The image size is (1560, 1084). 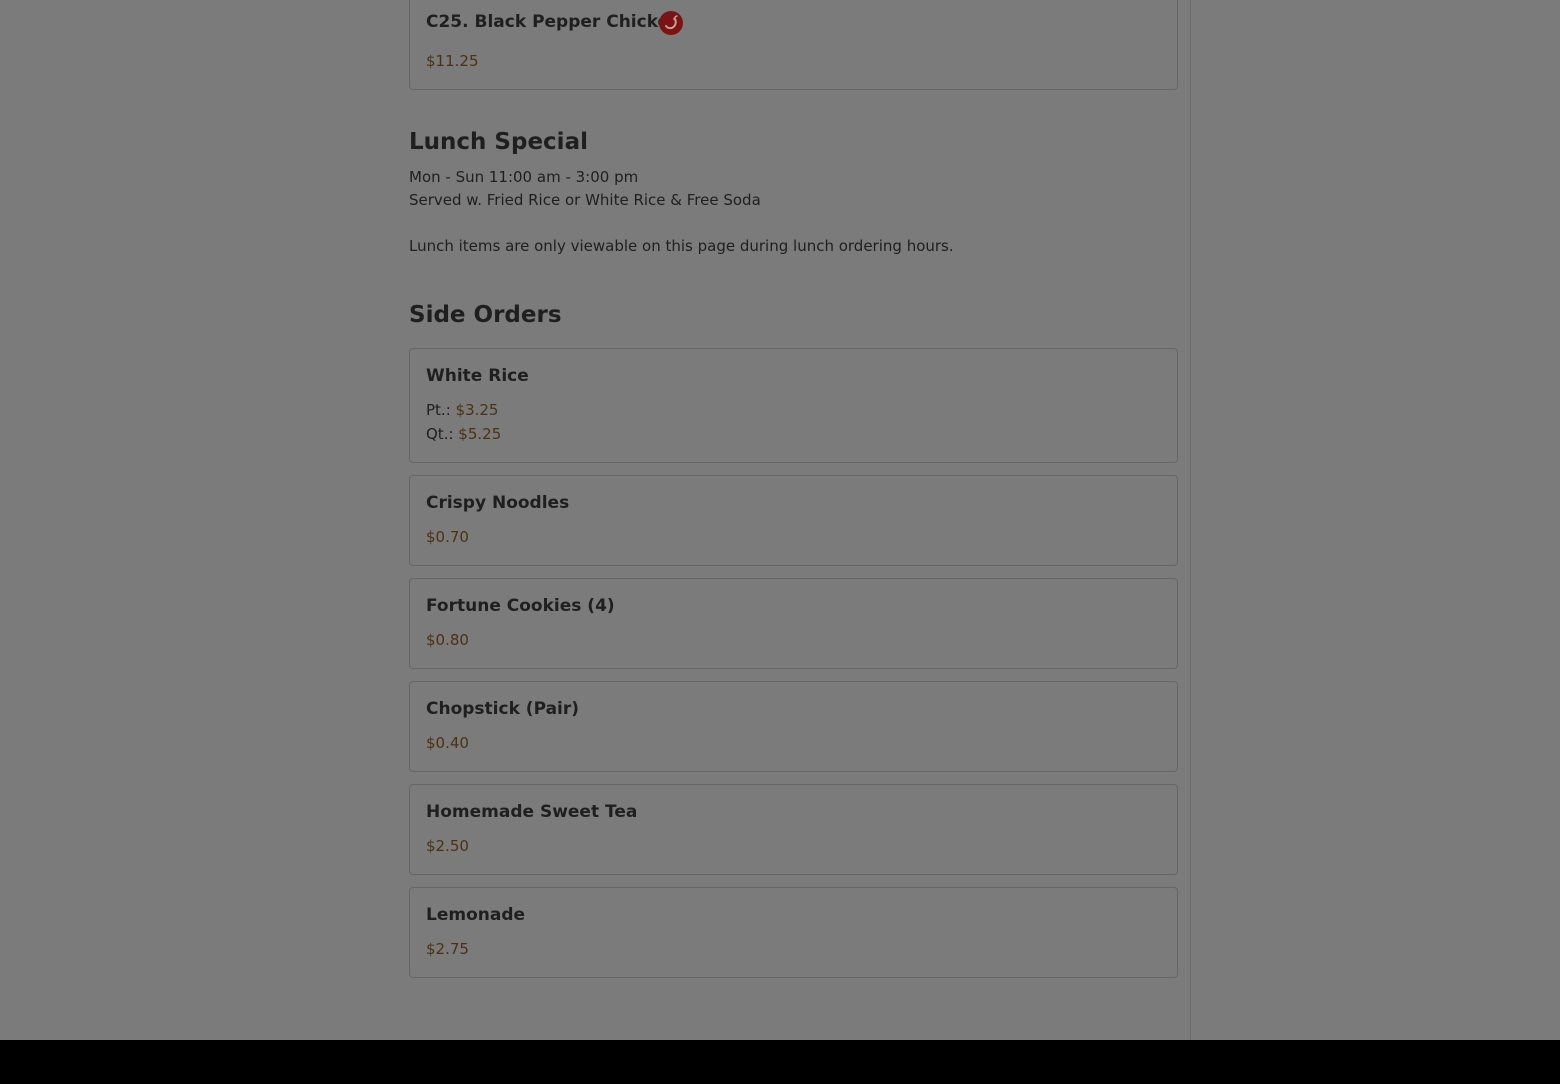 What do you see at coordinates (498, 142) in the screenshot?
I see `section-title-lunch: Lunch Special` at bounding box center [498, 142].